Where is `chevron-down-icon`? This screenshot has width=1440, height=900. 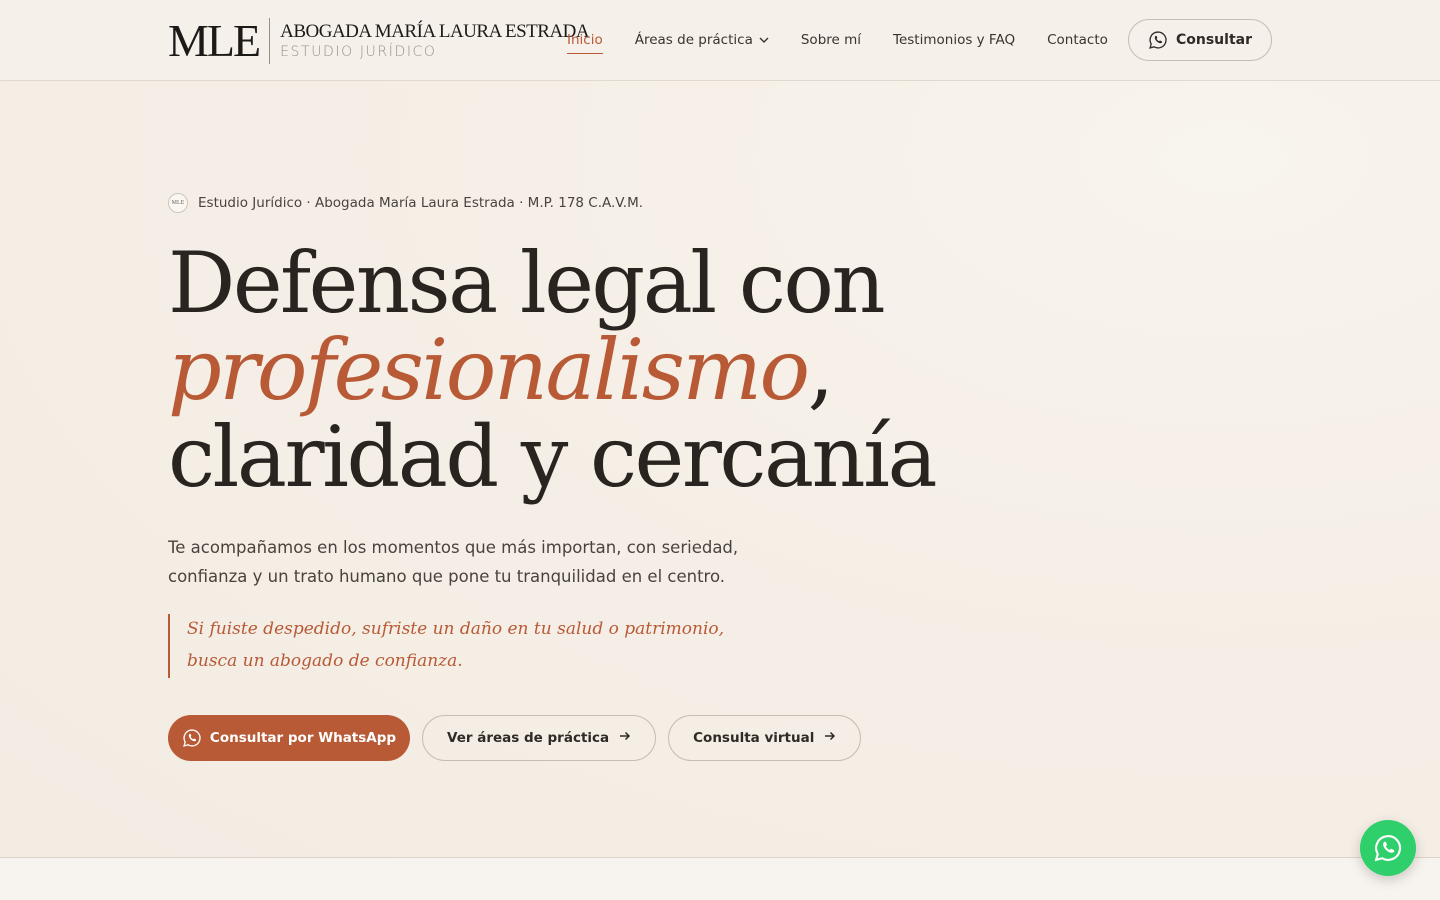
chevron-down-icon is located at coordinates (764, 40).